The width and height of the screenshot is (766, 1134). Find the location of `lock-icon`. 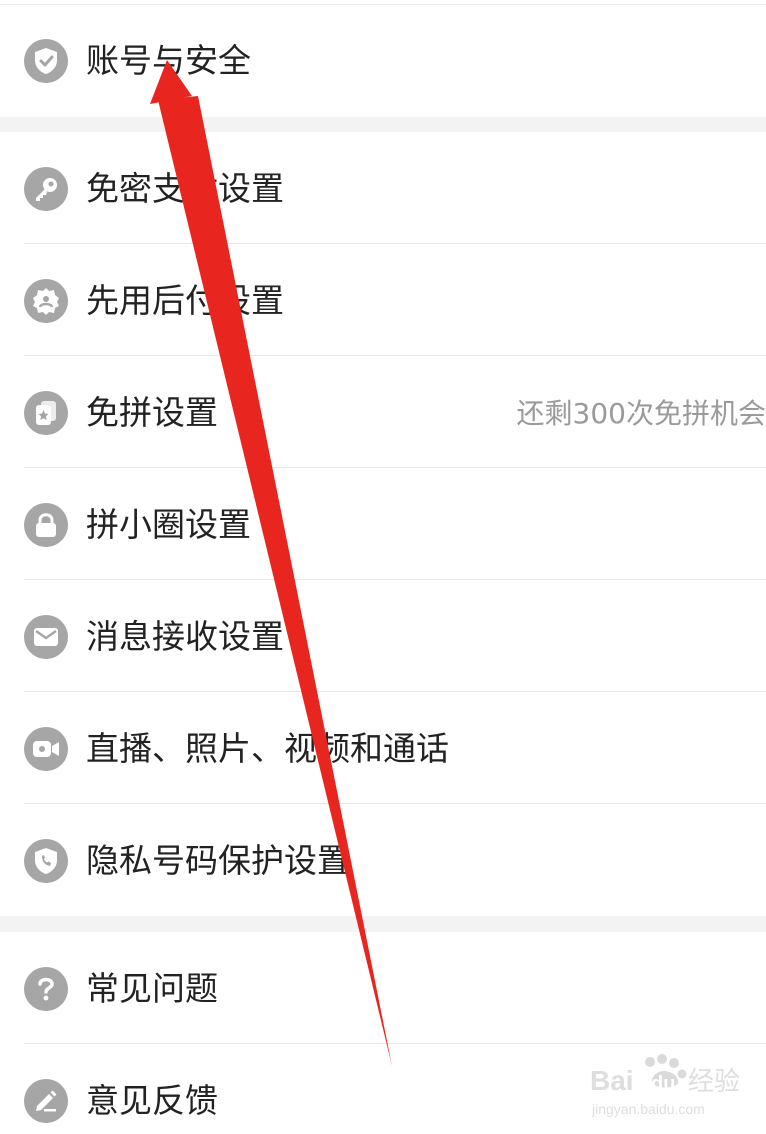

lock-icon is located at coordinates (46, 525).